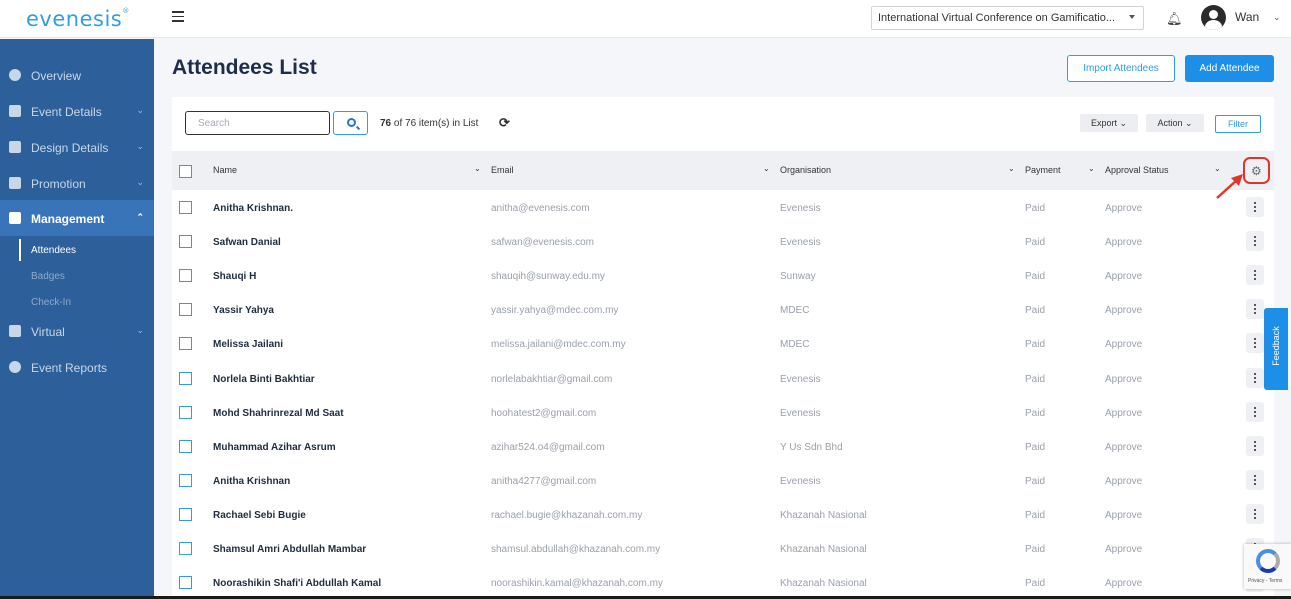 Image resolution: width=1291 pixels, height=599 pixels. What do you see at coordinates (548, 277) in the screenshot?
I see `attendee-email: shauqih@sunway.edu.my` at bounding box center [548, 277].